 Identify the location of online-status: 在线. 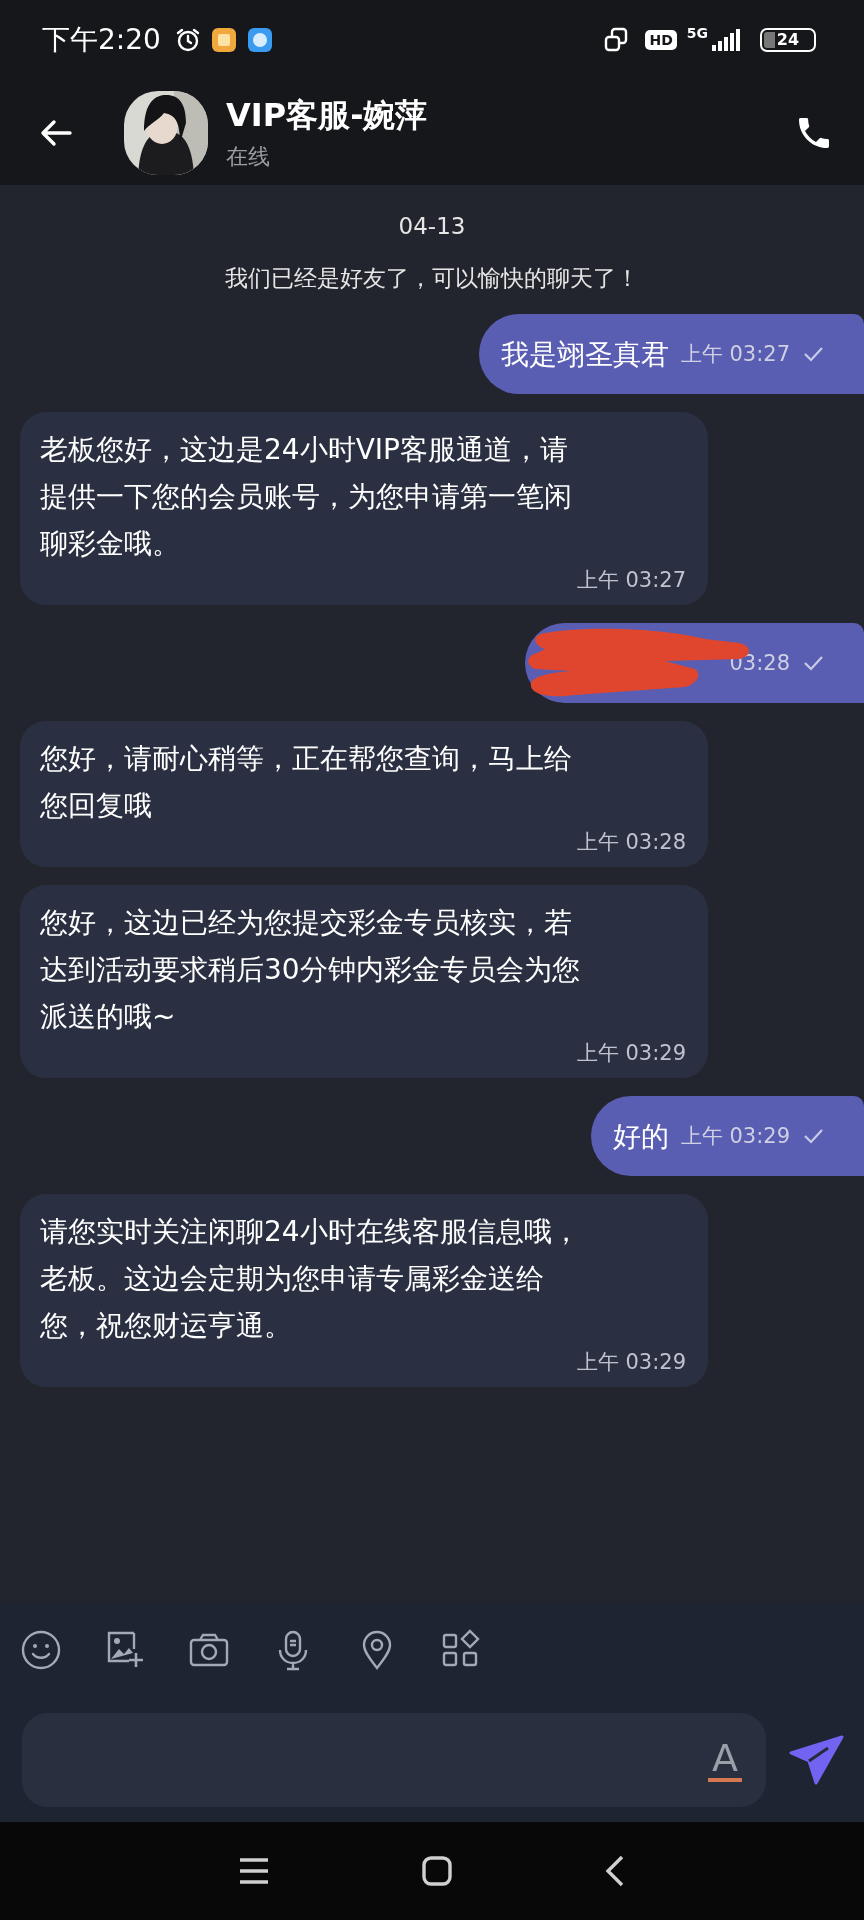
(248, 156).